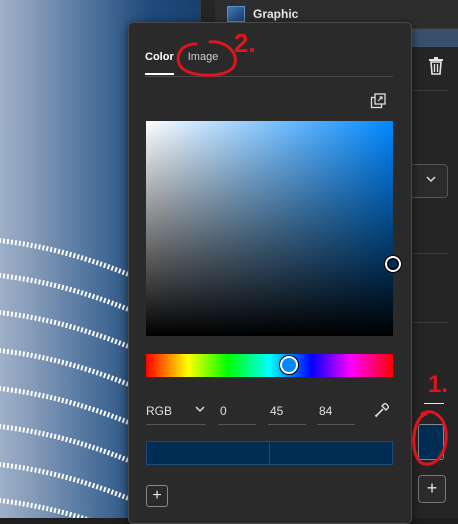 This screenshot has width=458, height=524. Describe the element at coordinates (277, 411) in the screenshot. I see `green-channel-value: 45` at that location.